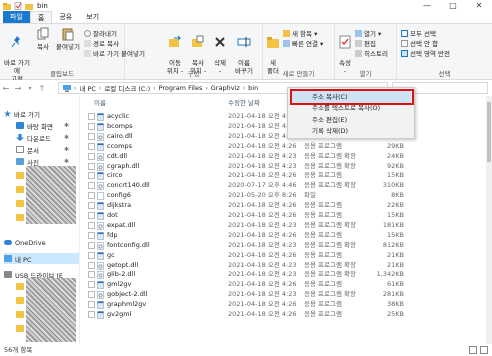  Describe the element at coordinates (43, 39) in the screenshot. I see `copy-button: 복사` at that location.